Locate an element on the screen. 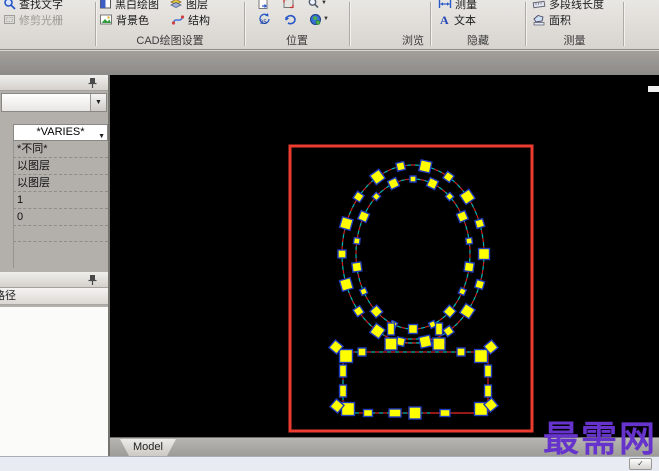 This screenshot has width=659, height=471. cad-settings-group-label: CAD绘图设置 is located at coordinates (170, 41).